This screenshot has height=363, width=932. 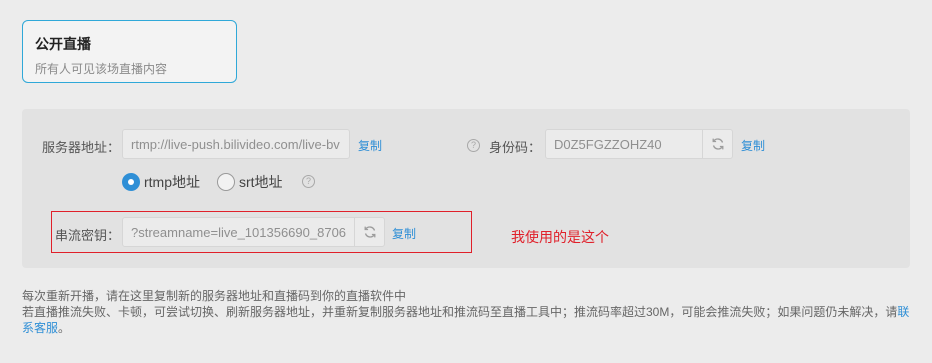 I want to click on radio-srt-label: srt地址, so click(x=261, y=182).